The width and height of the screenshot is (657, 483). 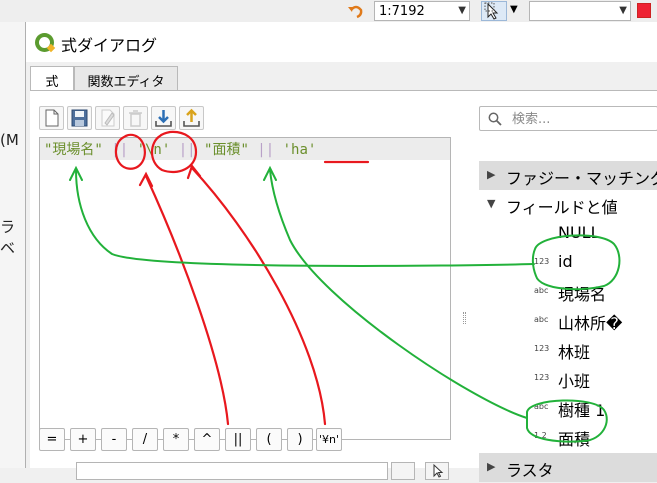 I want to click on edge-text-fragment: (M, so click(x=9, y=140).